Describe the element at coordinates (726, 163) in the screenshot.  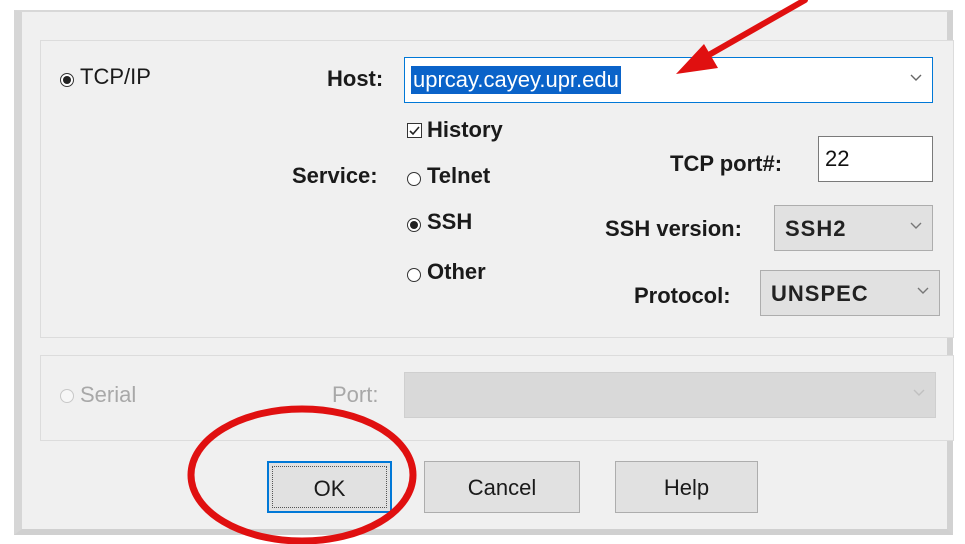
I see `tcp-port-label: TCP port#:` at that location.